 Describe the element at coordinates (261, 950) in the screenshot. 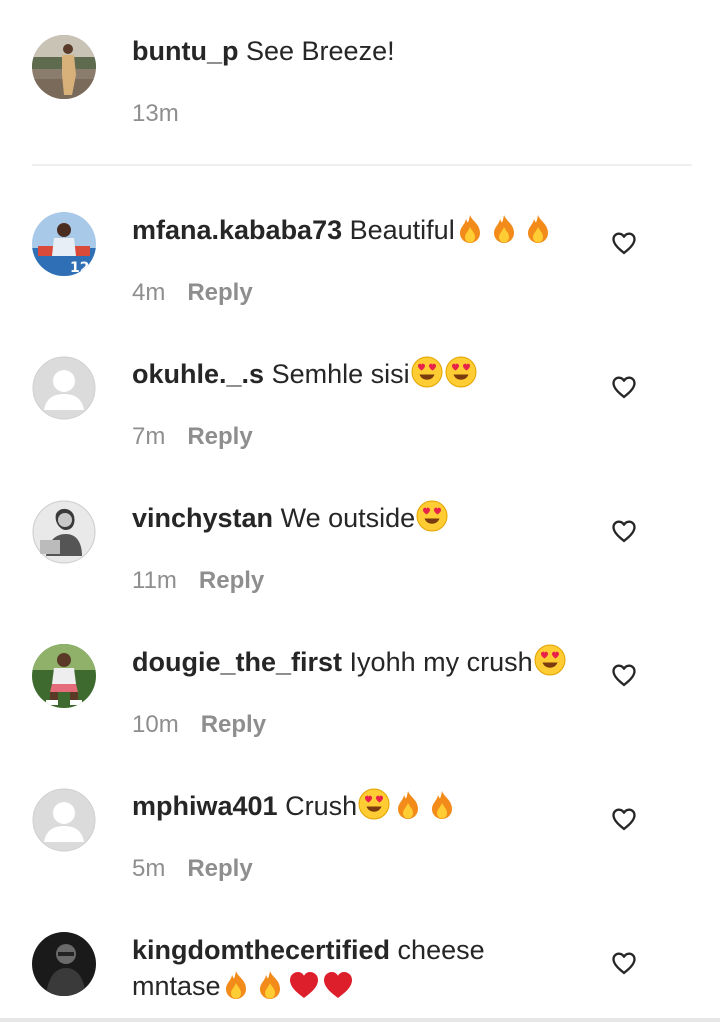

I see `comment-username: kingdomthecertified` at that location.